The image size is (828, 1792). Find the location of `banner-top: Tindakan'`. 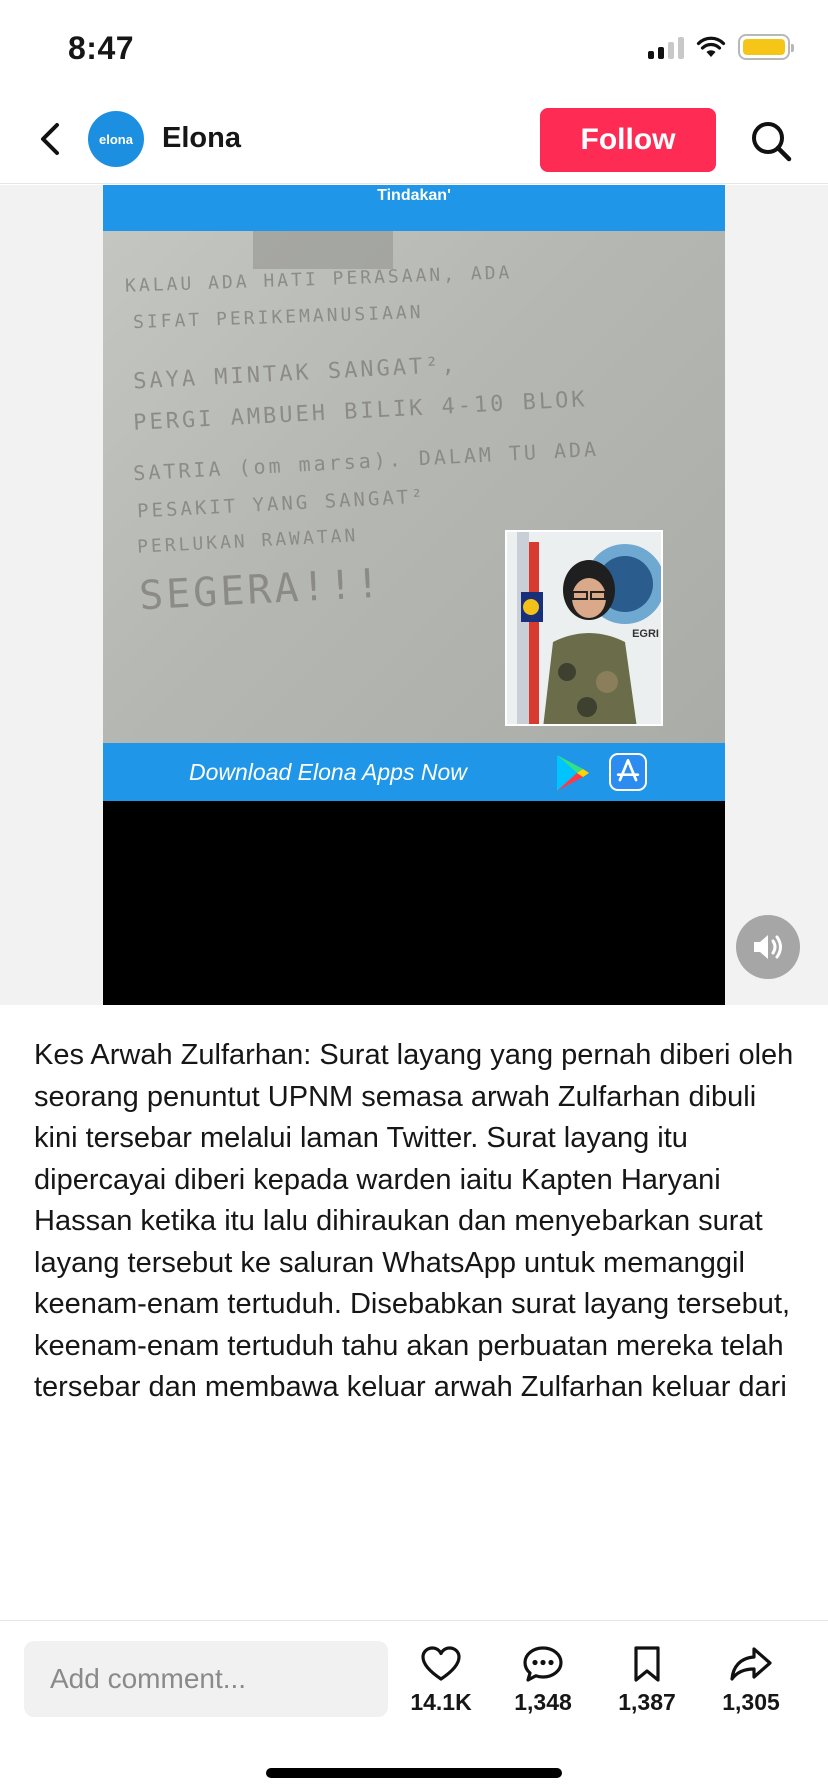

banner-top: Tindakan' is located at coordinates (414, 208).